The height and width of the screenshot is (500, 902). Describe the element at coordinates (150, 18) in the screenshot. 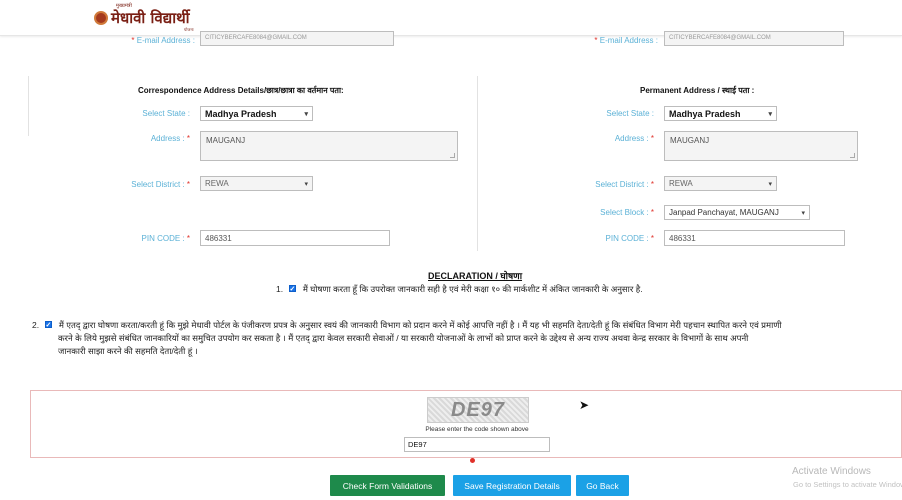

I see `logo-text: मेधावी विद्यार्थी` at that location.